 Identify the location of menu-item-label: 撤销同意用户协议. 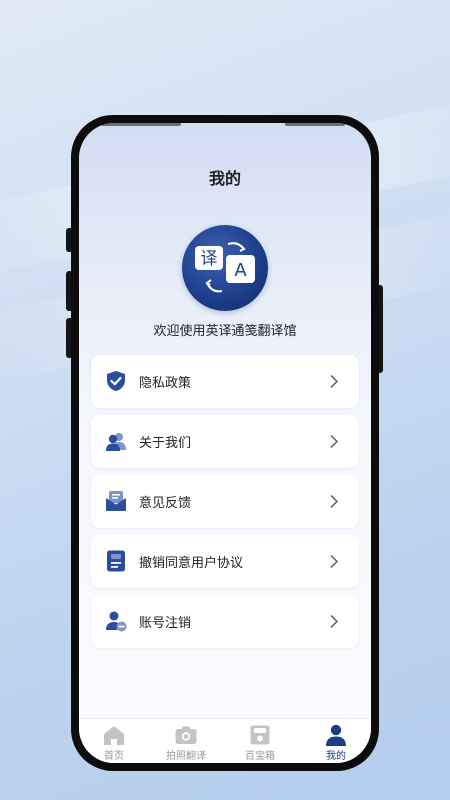
(191, 563).